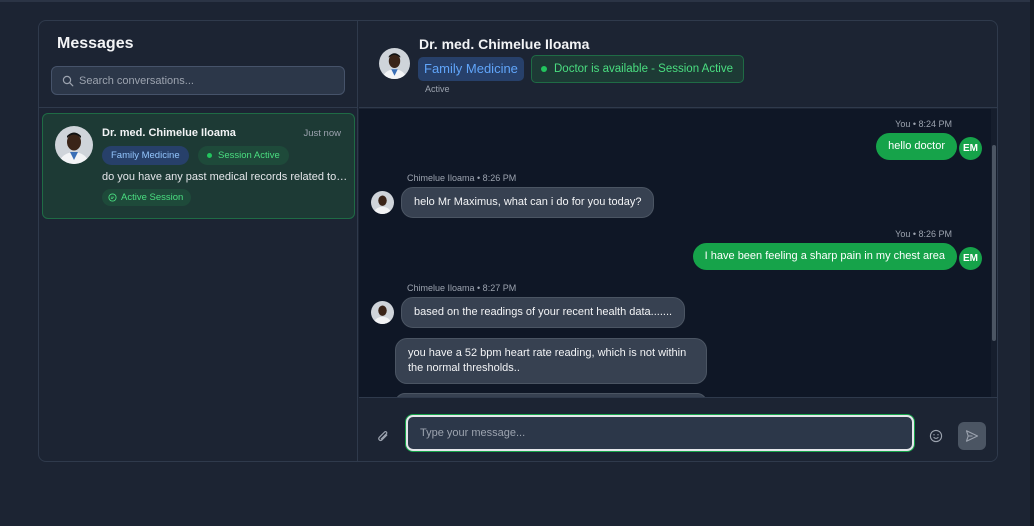 The image size is (1034, 526). What do you see at coordinates (112, 197) in the screenshot?
I see `message-circle-icon` at bounding box center [112, 197].